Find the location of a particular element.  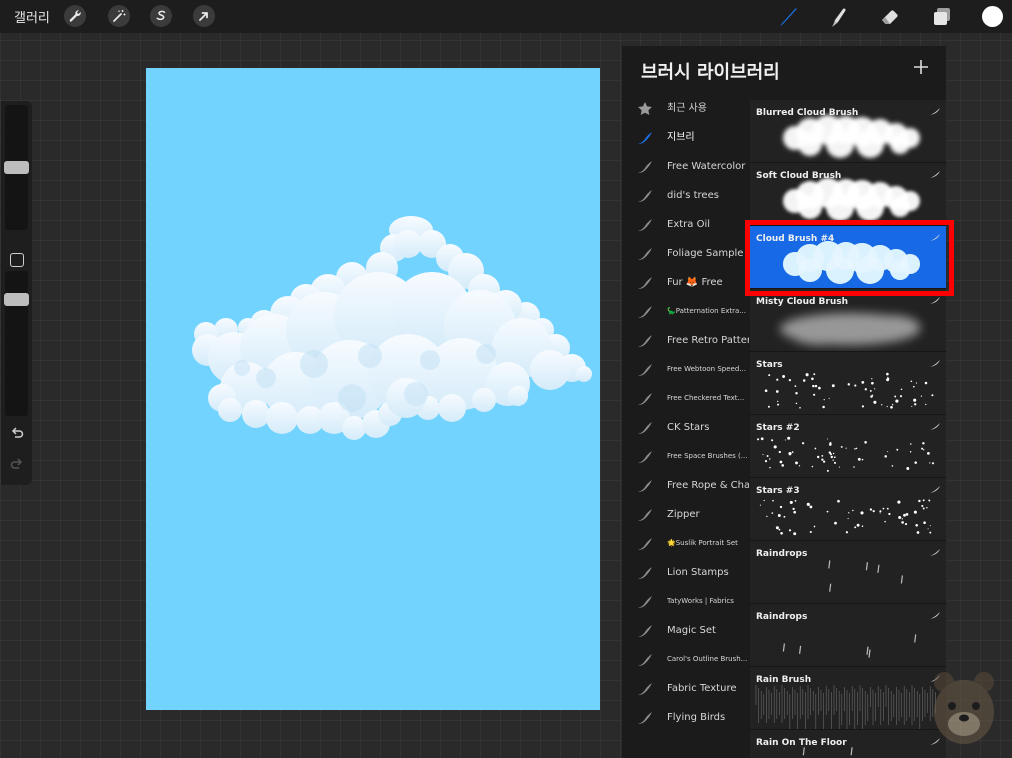

brush-set-label: 🌟Suslik Portrait Set is located at coordinates (702, 543).